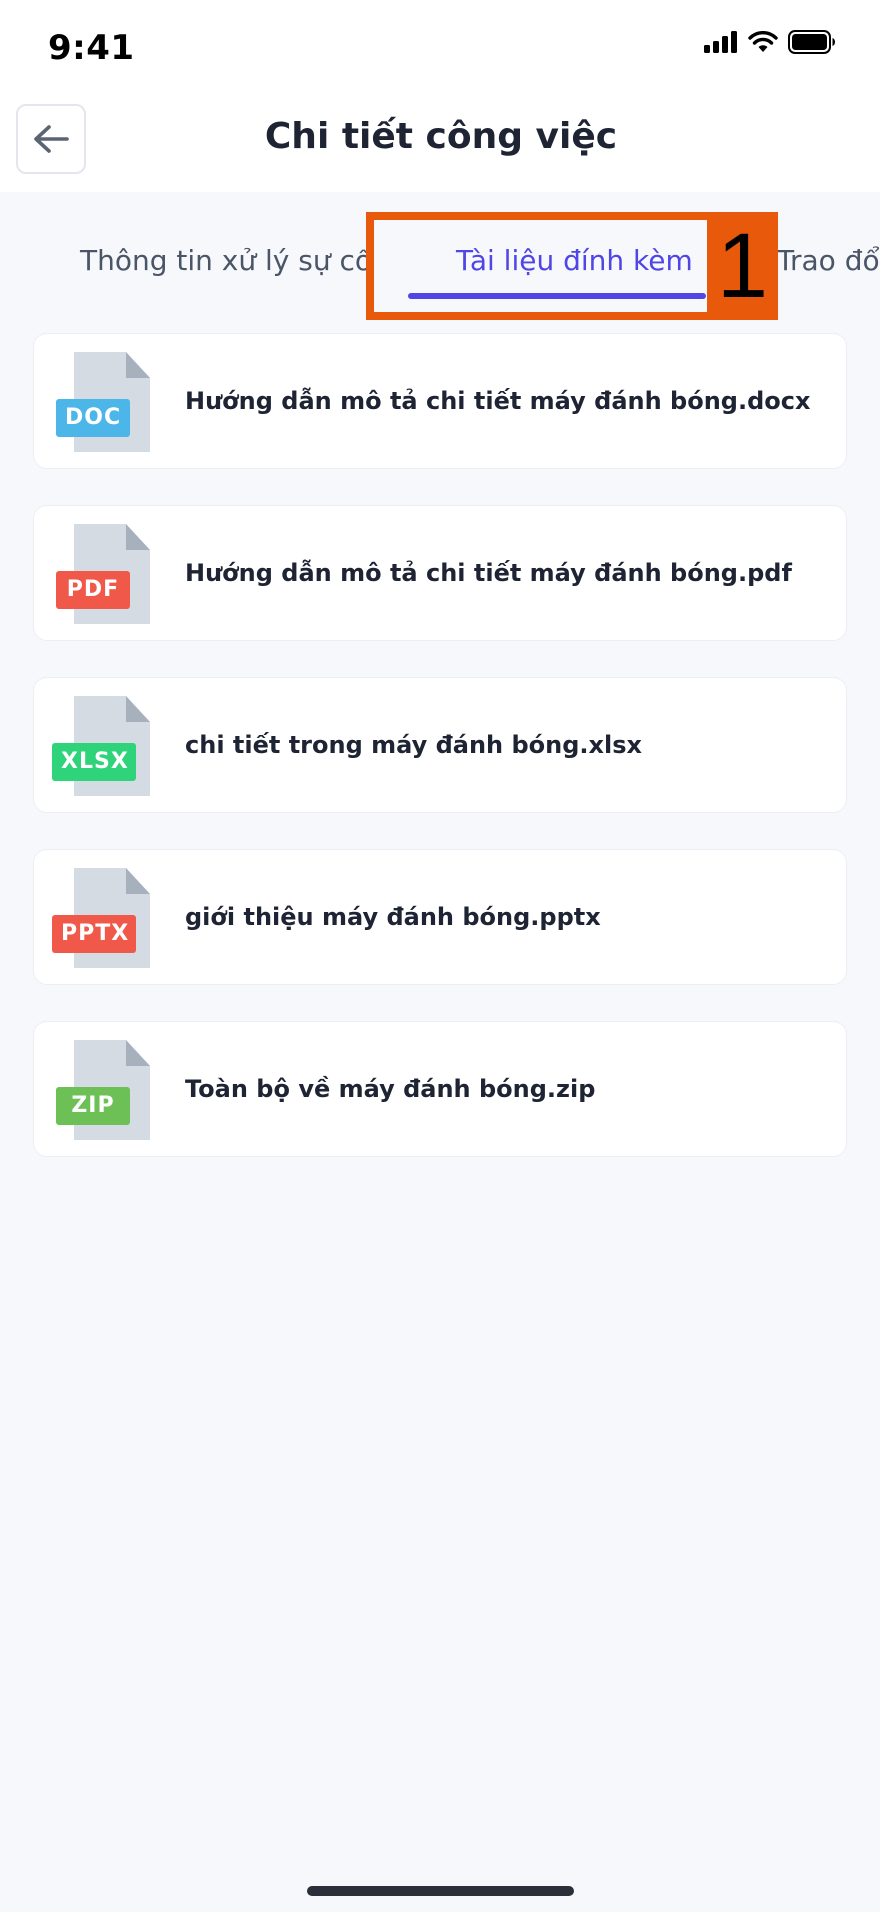  I want to click on file-name: Toàn bộ về máy đánh bóng.zip, so click(390, 1089).